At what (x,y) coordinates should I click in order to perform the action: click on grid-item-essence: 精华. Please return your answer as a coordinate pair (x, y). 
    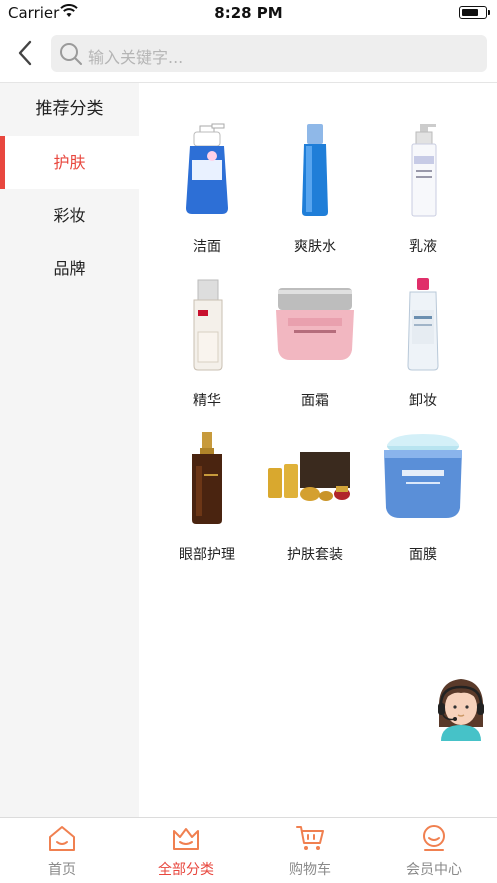
    Looking at the image, I should click on (207, 340).